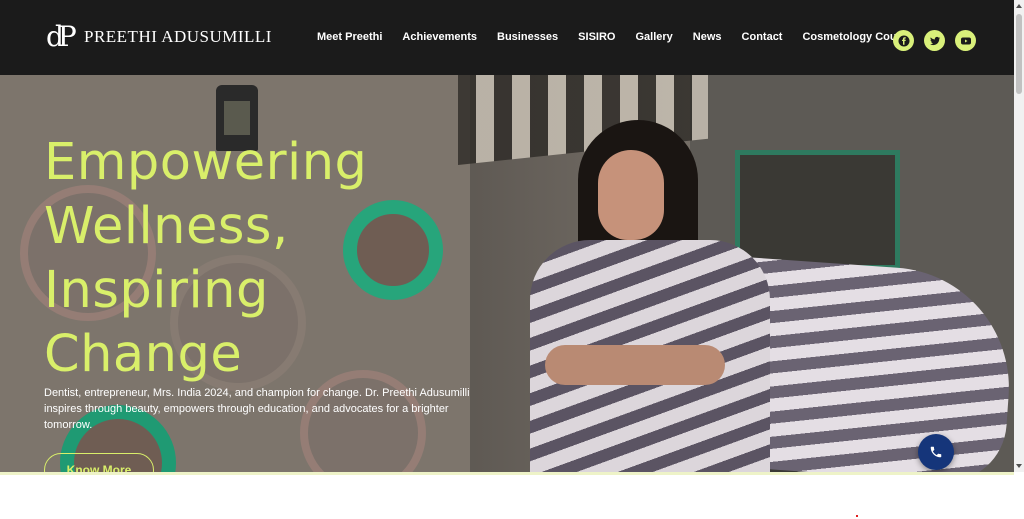 The height and width of the screenshot is (519, 1024). What do you see at coordinates (653, 37) in the screenshot?
I see `nav-gallery: Gallery` at bounding box center [653, 37].